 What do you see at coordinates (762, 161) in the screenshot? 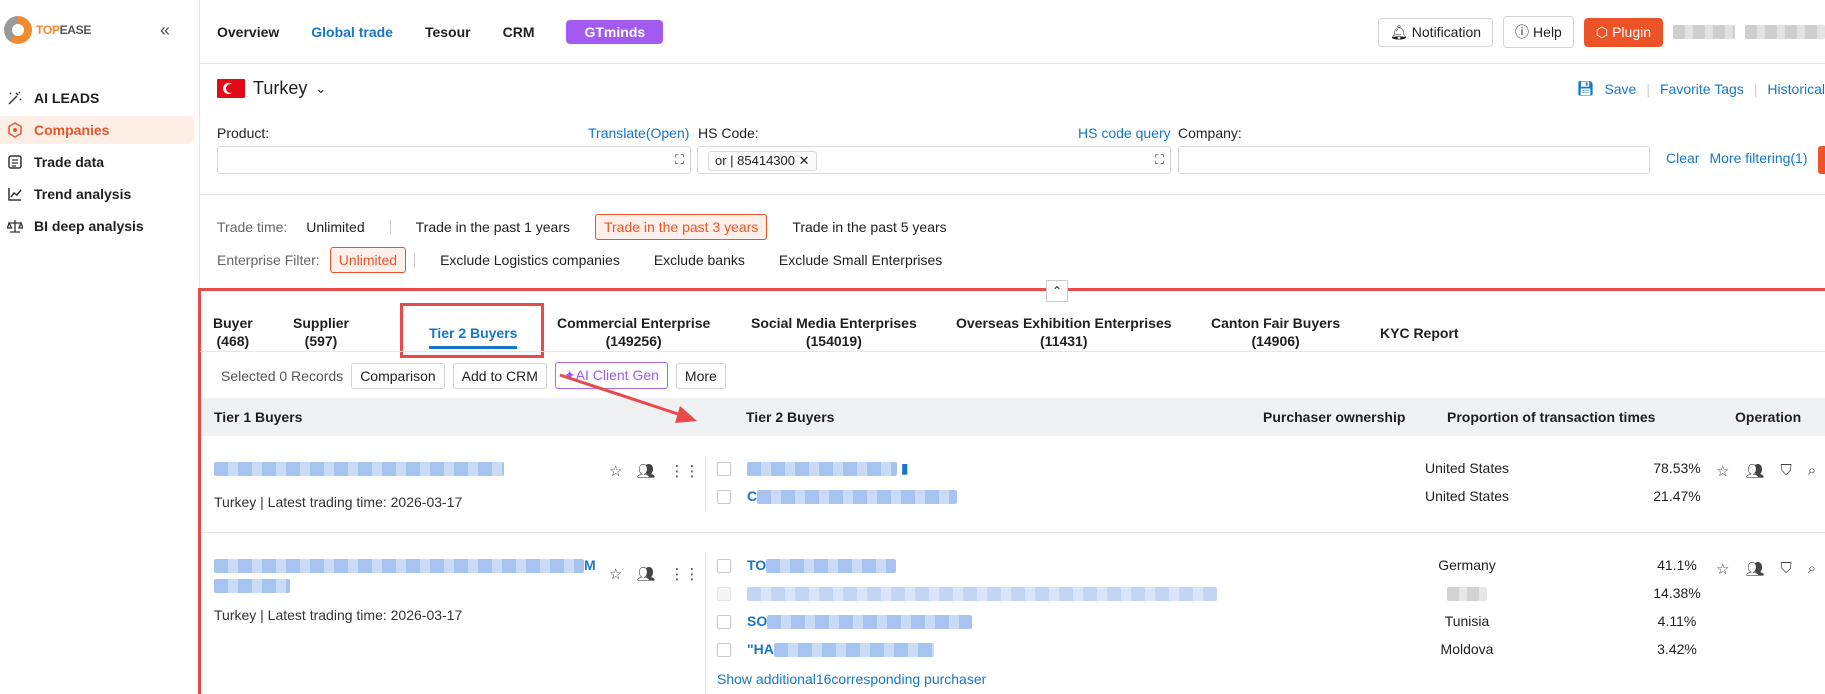
I see `hs-code-tag: or | 85414300 ✕` at bounding box center [762, 161].